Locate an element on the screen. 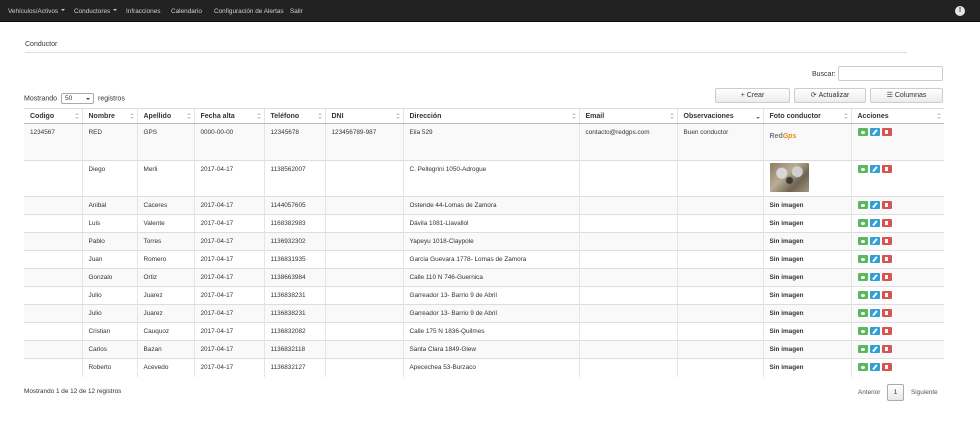 The width and height of the screenshot is (980, 423). cell-direccion: Ostende 44-Lomas de Zamora is located at coordinates (490, 205).